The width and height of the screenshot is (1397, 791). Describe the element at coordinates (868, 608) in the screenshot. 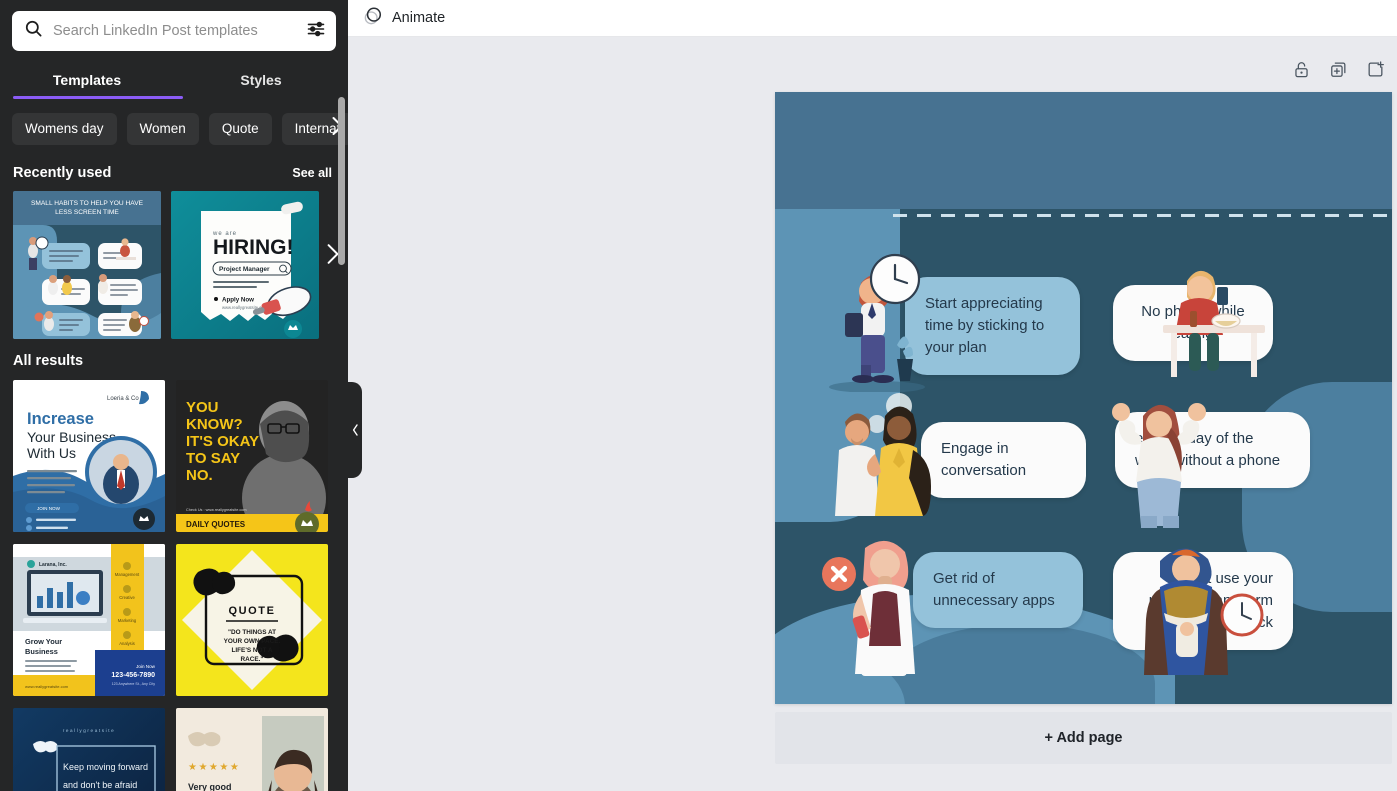

I see `figure-woman-with-phone` at that location.